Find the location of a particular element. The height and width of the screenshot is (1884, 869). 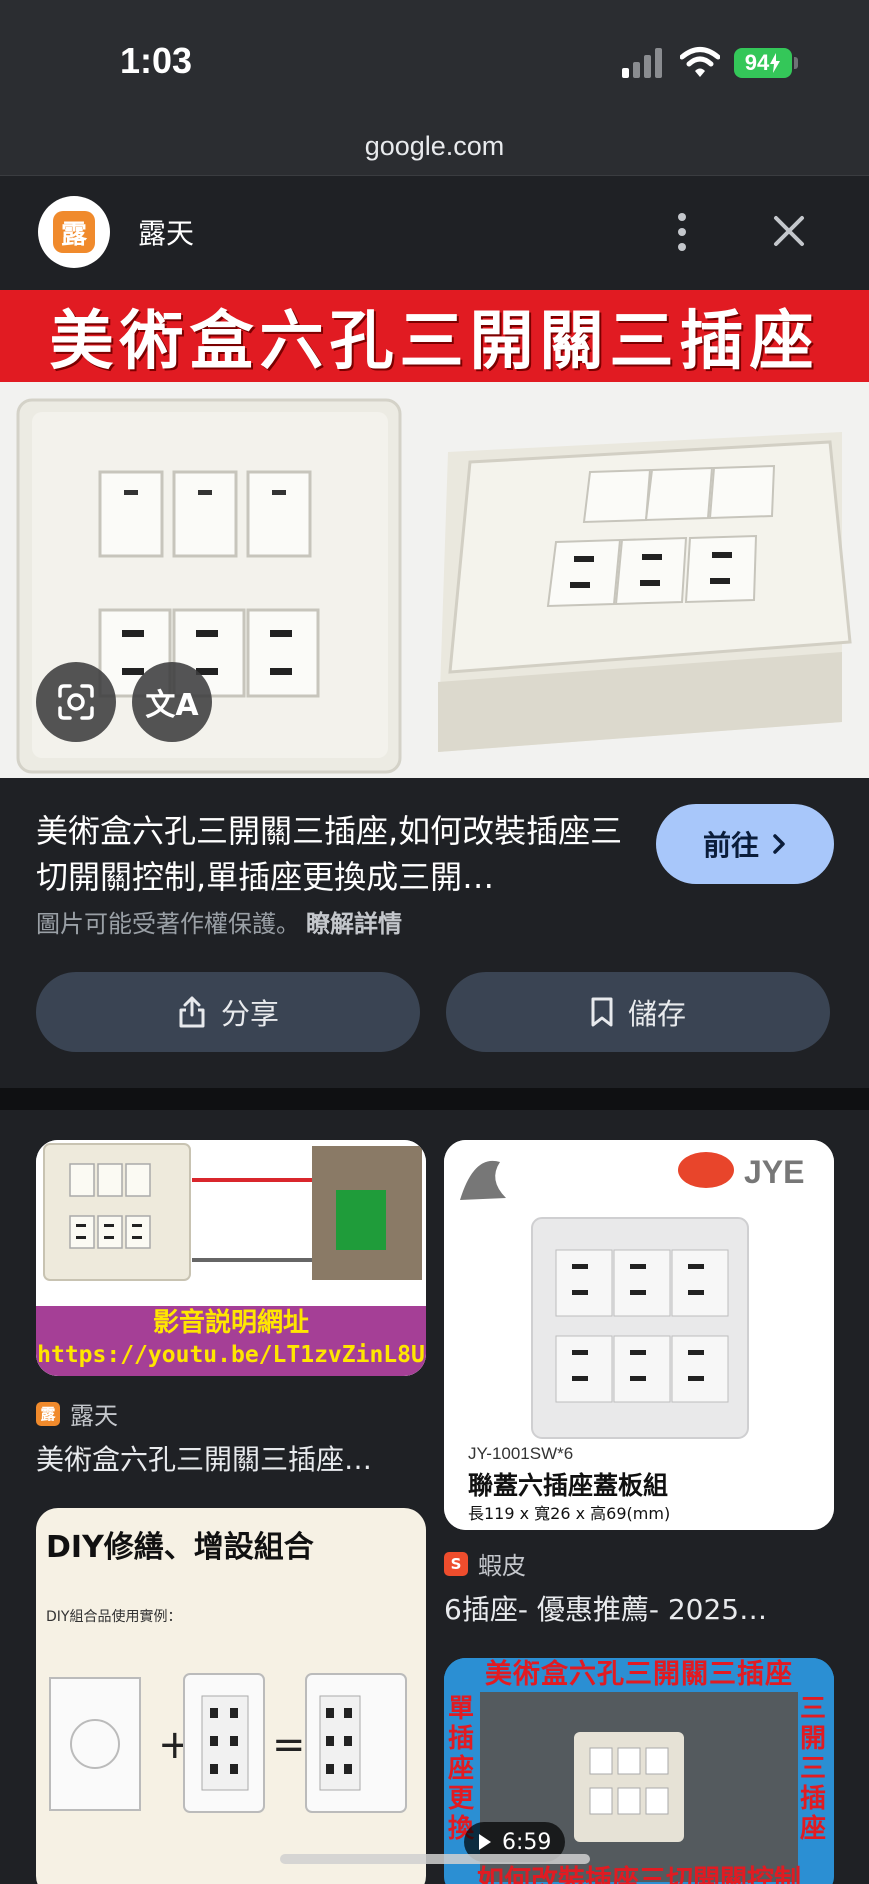

product-name: 聯蓋六插座蓋板組 is located at coordinates (568, 1485).